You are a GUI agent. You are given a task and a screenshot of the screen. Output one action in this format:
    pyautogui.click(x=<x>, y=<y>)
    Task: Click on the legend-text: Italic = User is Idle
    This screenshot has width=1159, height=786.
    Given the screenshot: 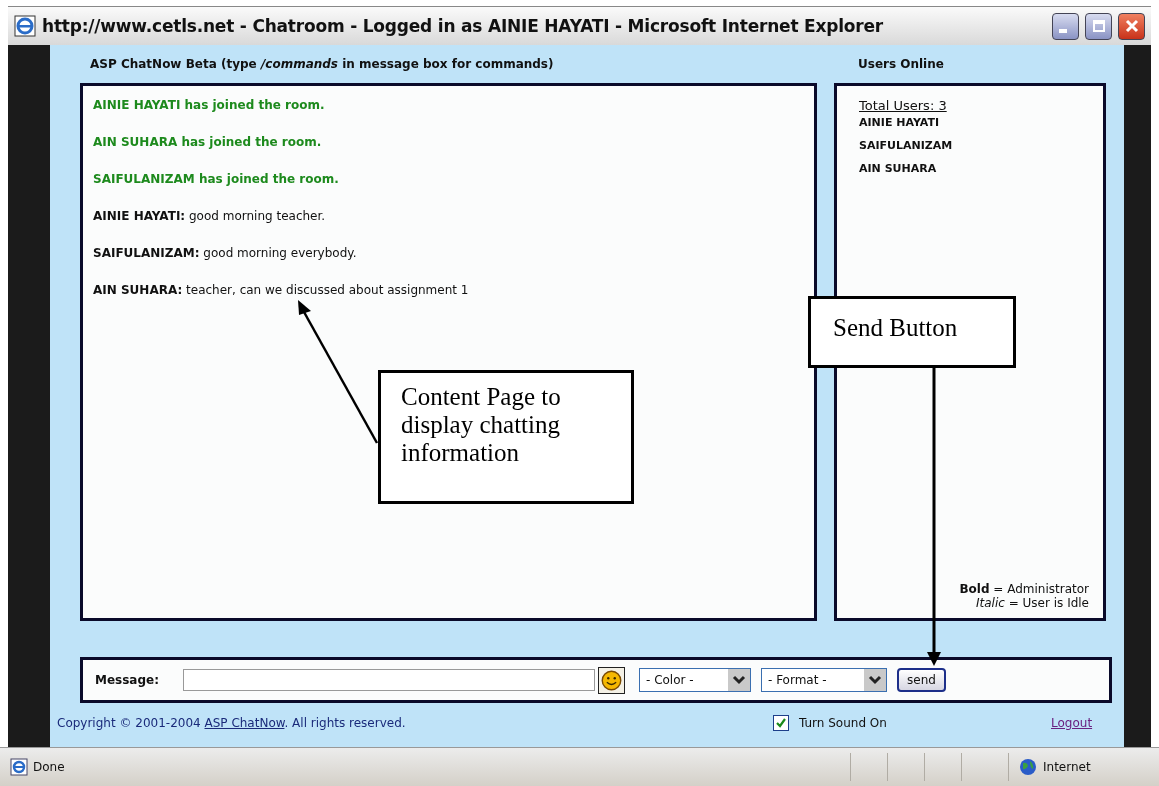 What is the action you would take?
    pyautogui.click(x=1032, y=603)
    